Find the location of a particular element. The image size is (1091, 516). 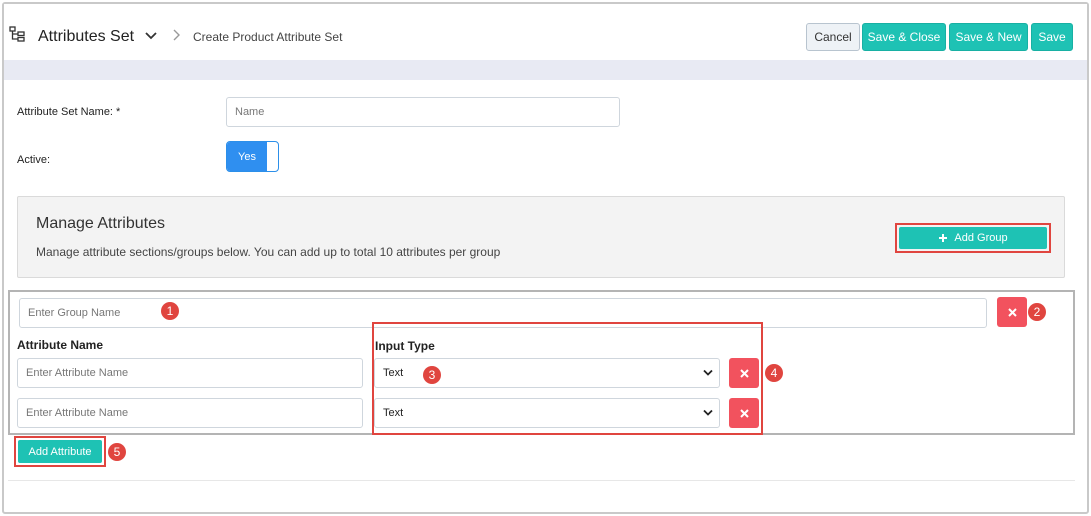

chevron-right-icon is located at coordinates (176, 35).